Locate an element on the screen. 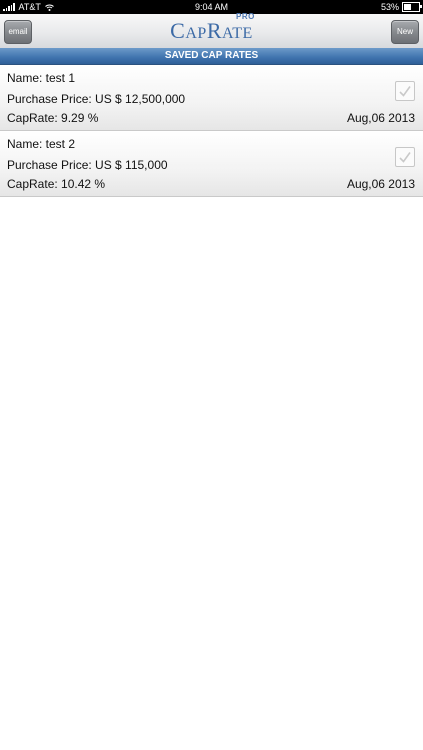 Image resolution: width=423 pixels, height=750 pixels. item-cap-rate: CapRate: 9.29 % is located at coordinates (53, 118).